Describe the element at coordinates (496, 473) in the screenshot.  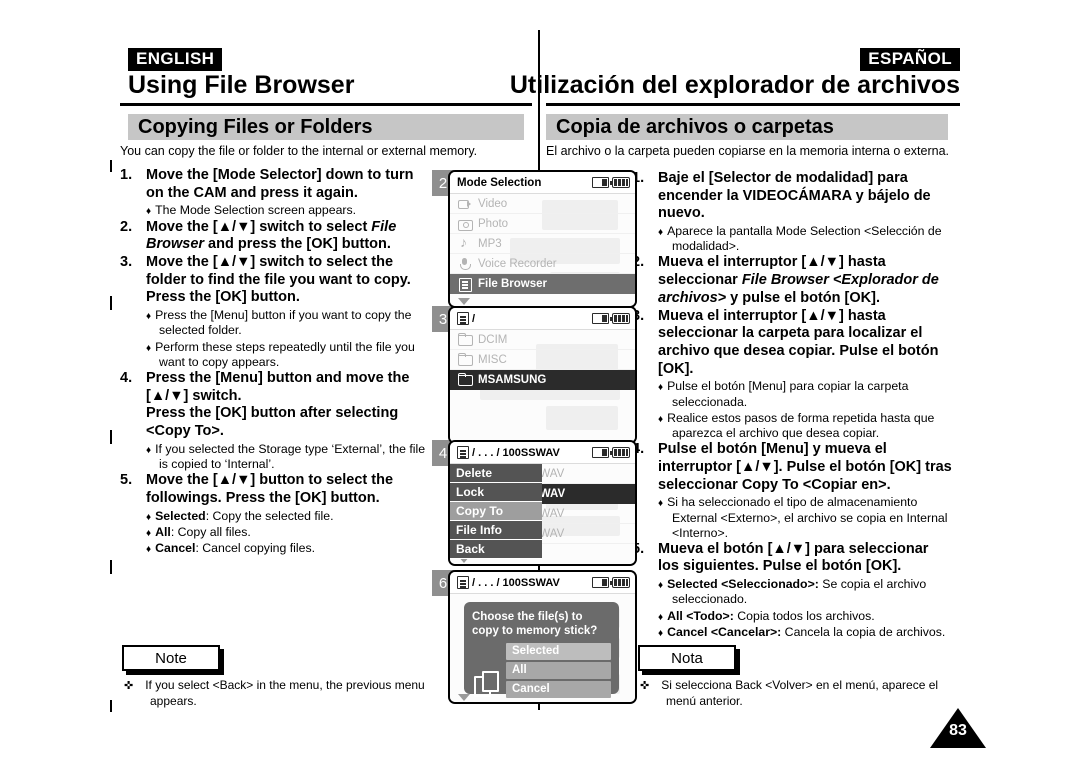
I see `context-menu-item-delete: Delete` at that location.